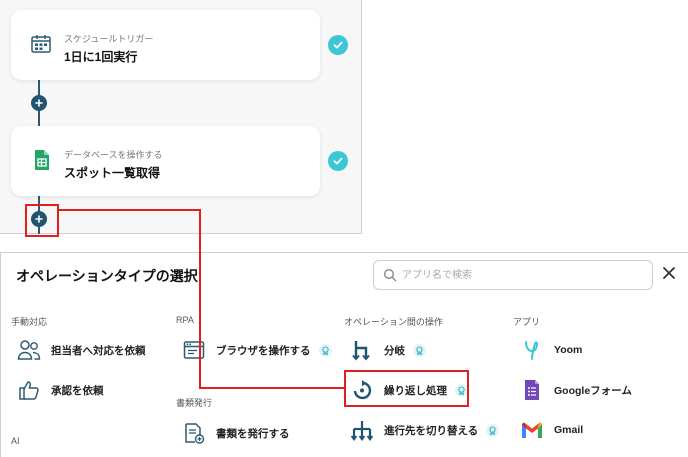 This screenshot has height=457, width=688. I want to click on category-rpa: RPA, so click(185, 320).